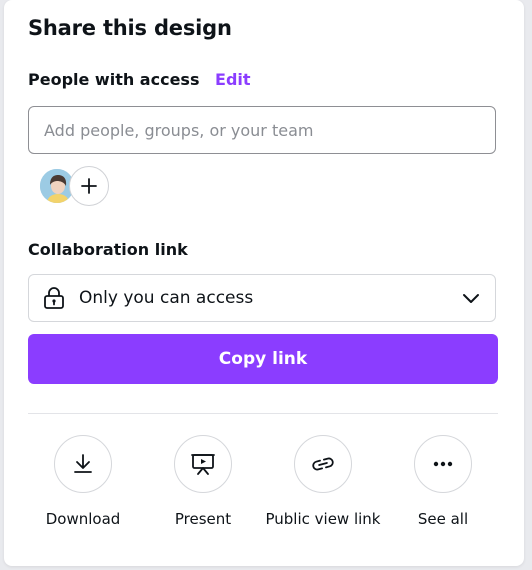 The image size is (532, 570). I want to click on edit-access-link: Edit, so click(233, 79).